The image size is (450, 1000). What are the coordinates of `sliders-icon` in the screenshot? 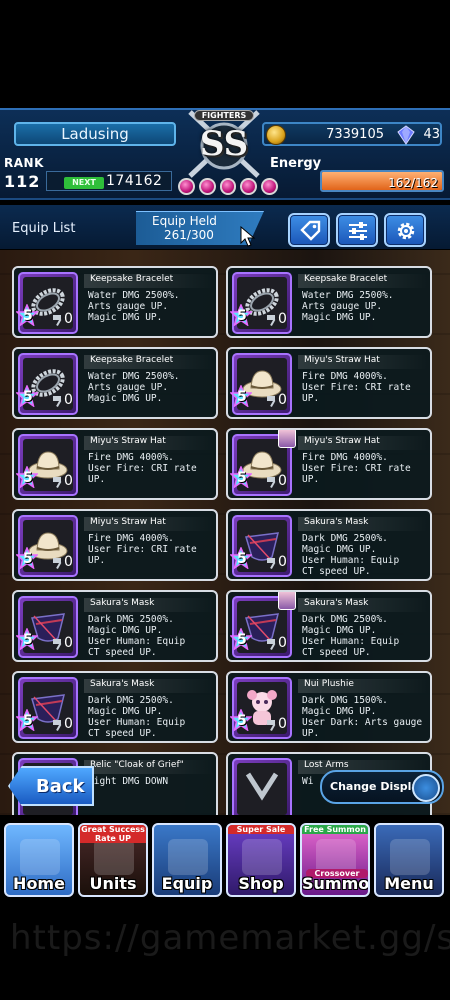 It's located at (358, 231).